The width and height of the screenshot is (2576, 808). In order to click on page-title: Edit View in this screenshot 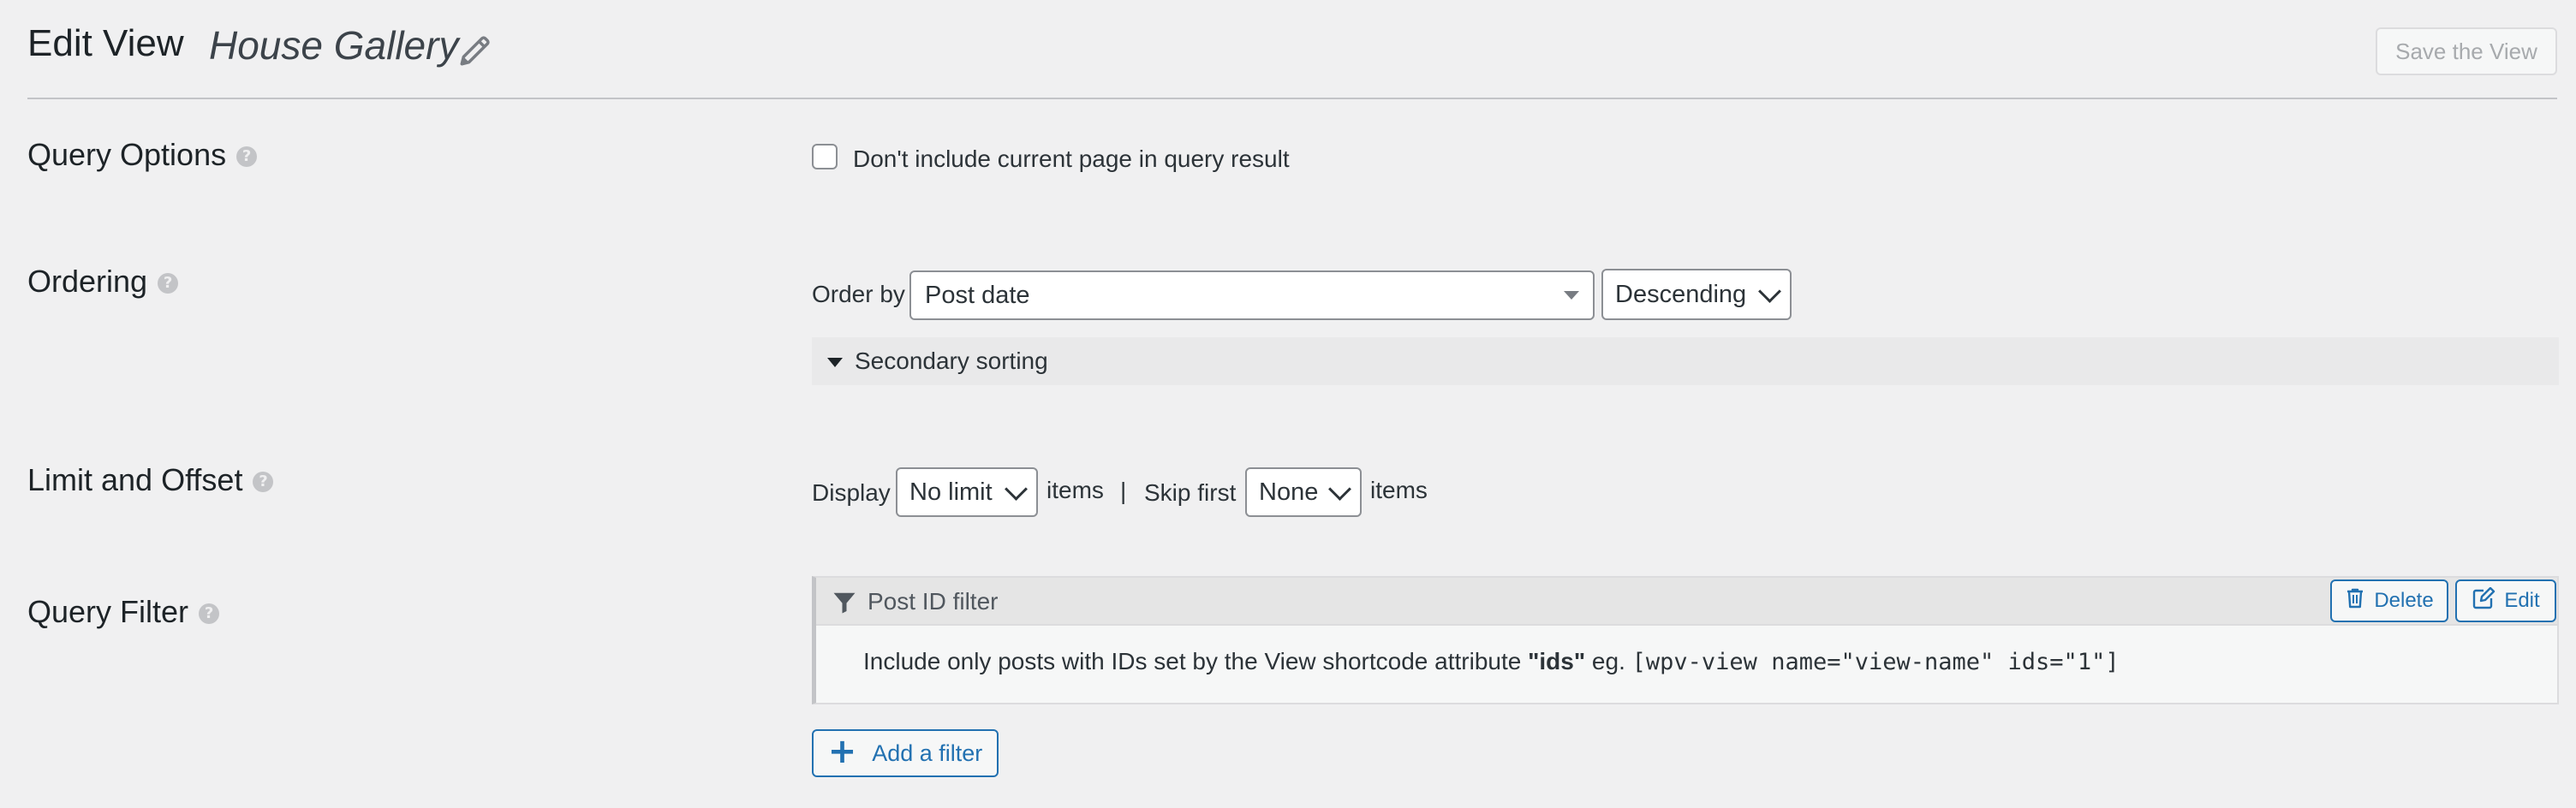, I will do `click(105, 43)`.